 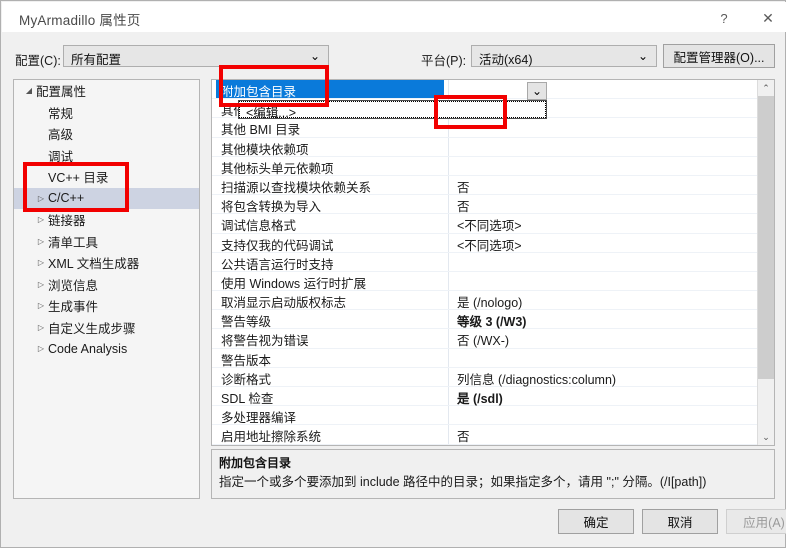 What do you see at coordinates (489, 301) in the screenshot?
I see `property-value: 是 (/nologo)` at bounding box center [489, 301].